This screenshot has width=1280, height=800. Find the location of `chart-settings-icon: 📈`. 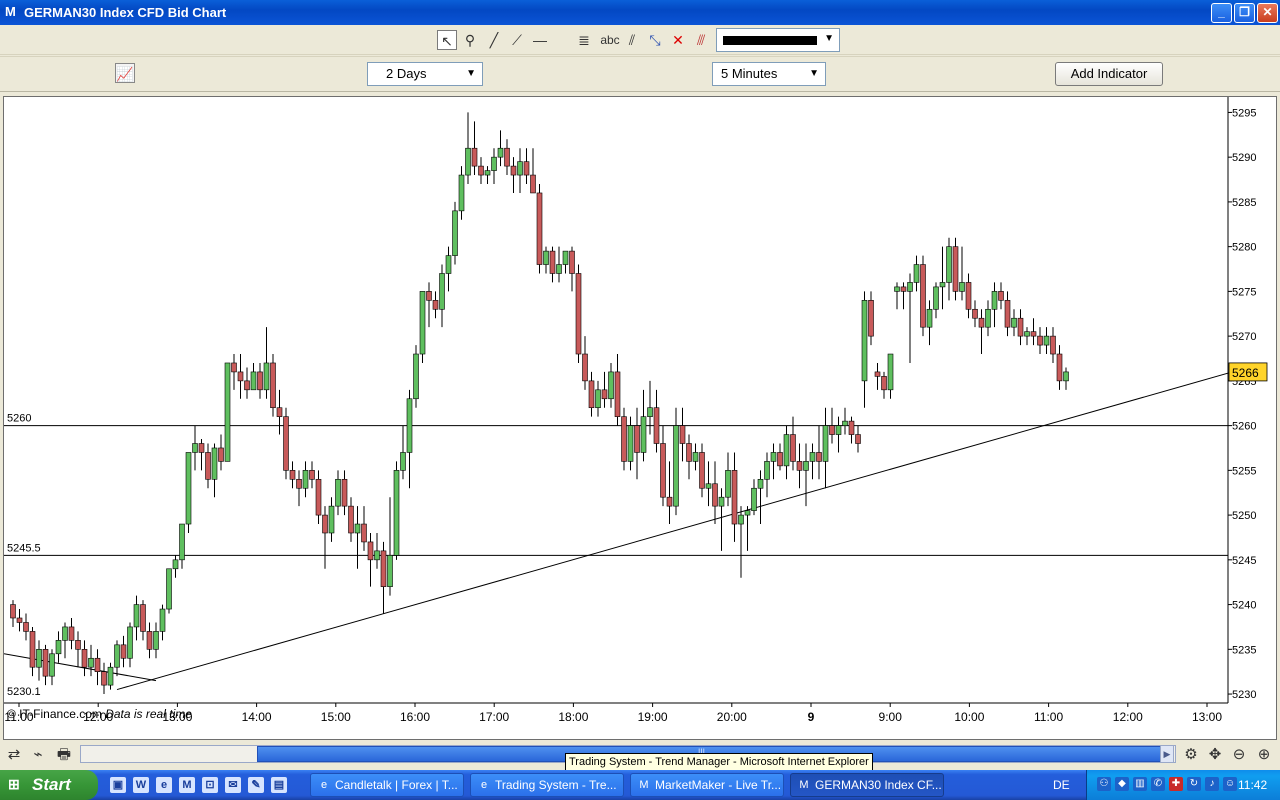

chart-settings-icon: 📈 is located at coordinates (125, 73).